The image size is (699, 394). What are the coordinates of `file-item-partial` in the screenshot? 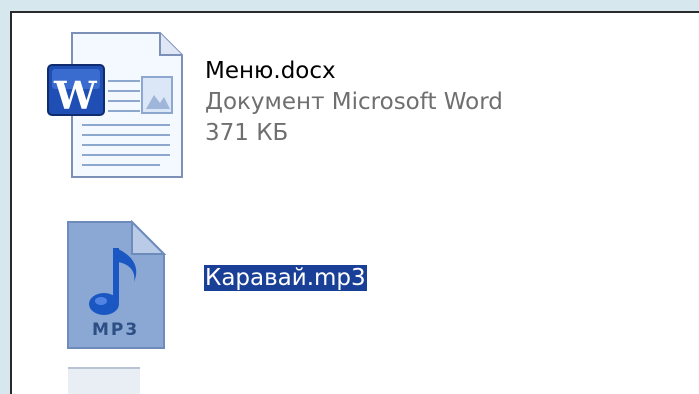 It's located at (108, 378).